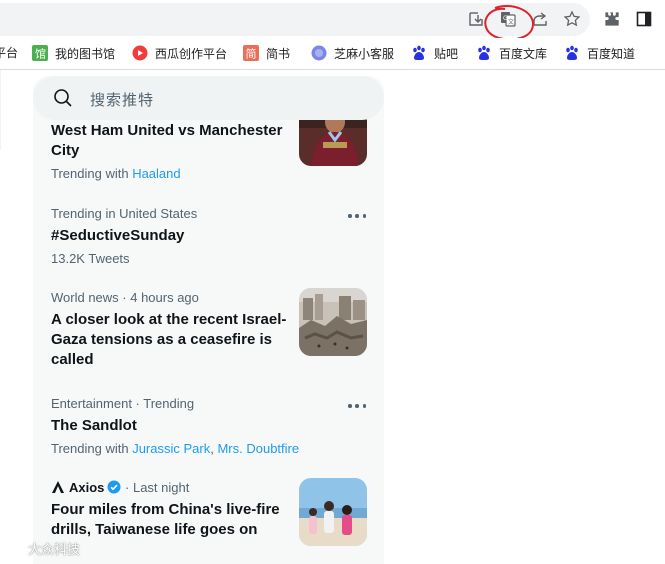 The width and height of the screenshot is (665, 564). I want to click on trend-title: The Sandlot, so click(94, 425).